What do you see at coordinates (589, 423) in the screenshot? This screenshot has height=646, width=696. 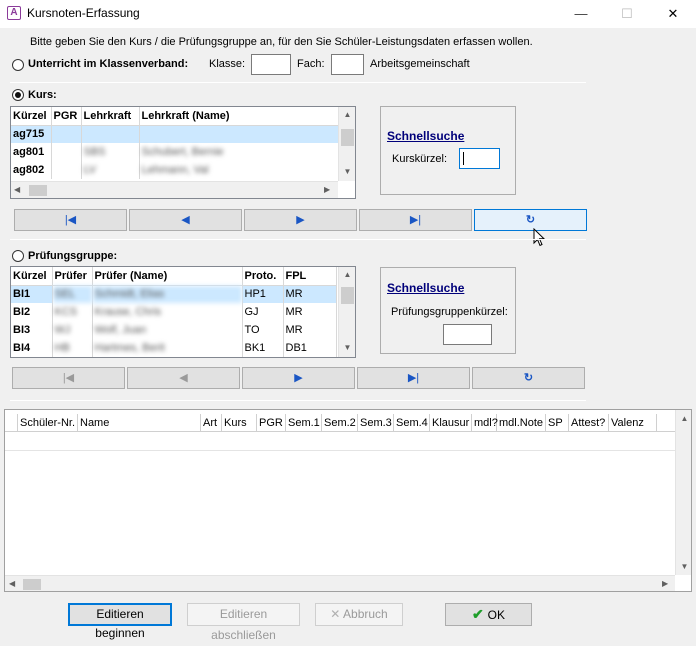 I see `student-col-attest: Attest?` at bounding box center [589, 423].